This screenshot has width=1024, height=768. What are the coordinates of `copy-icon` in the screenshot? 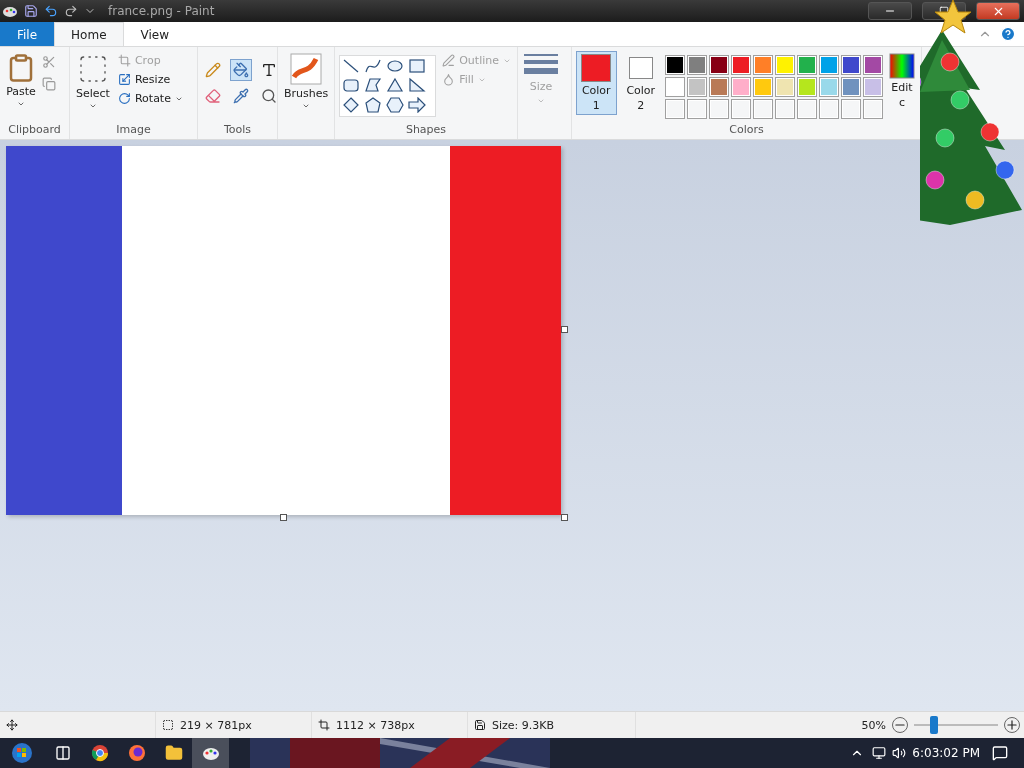 It's located at (49, 84).